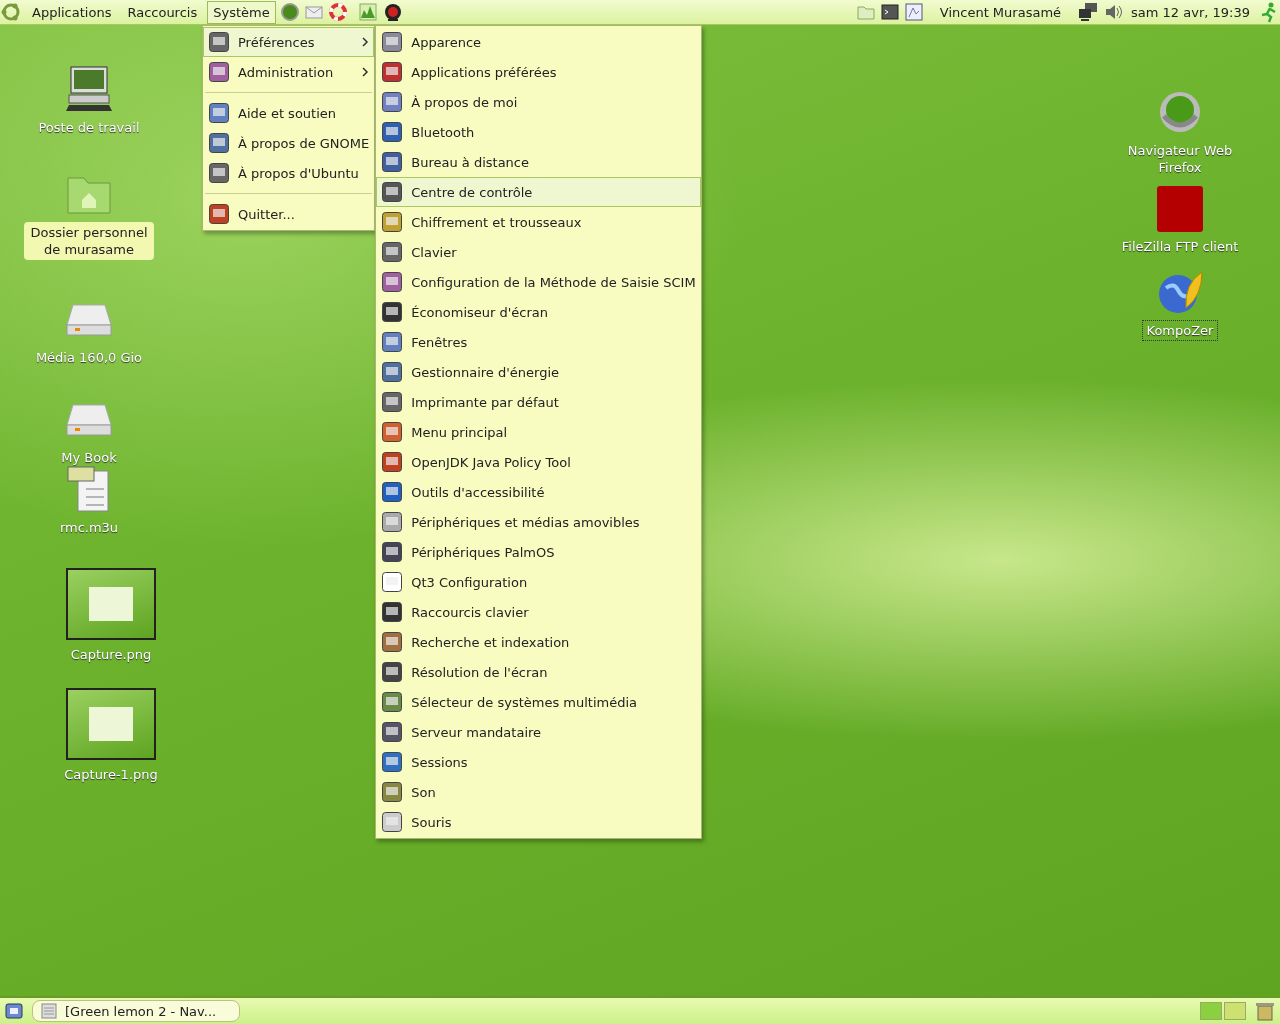  I want to click on menu-item: Qt3 Configuration, so click(538, 582).